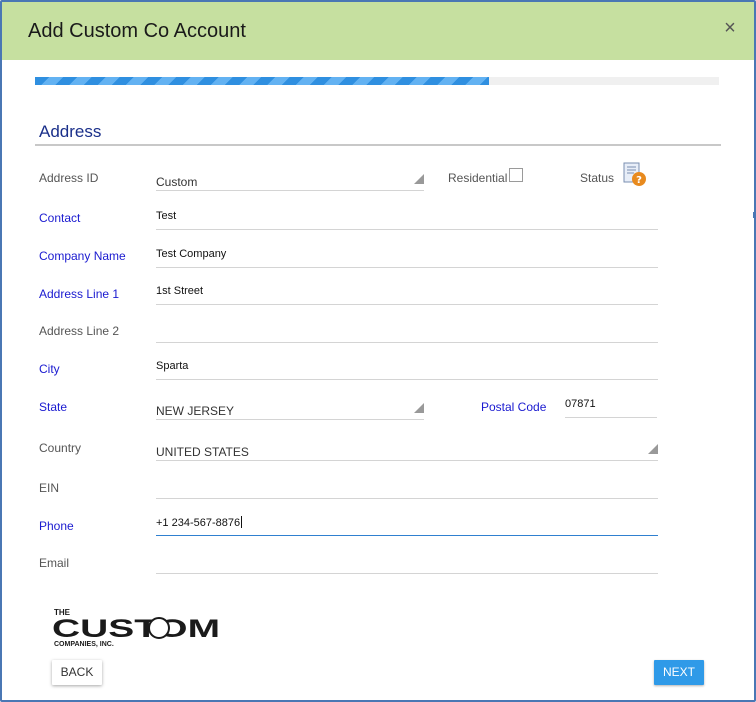 The image size is (756, 702). What do you see at coordinates (202, 452) in the screenshot?
I see `country-value: UNITED STATES` at bounding box center [202, 452].